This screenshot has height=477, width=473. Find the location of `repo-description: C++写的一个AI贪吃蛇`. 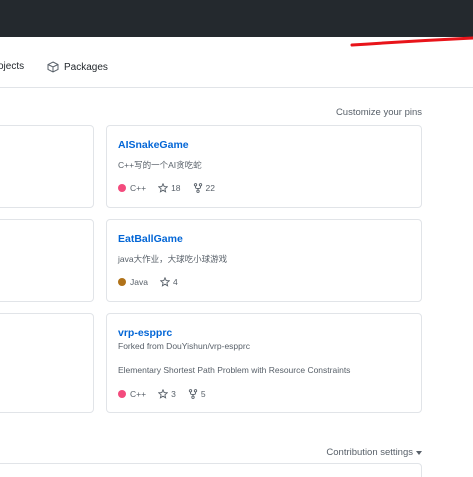

repo-description: C++写的一个AI贪吃蛇 is located at coordinates (160, 165).